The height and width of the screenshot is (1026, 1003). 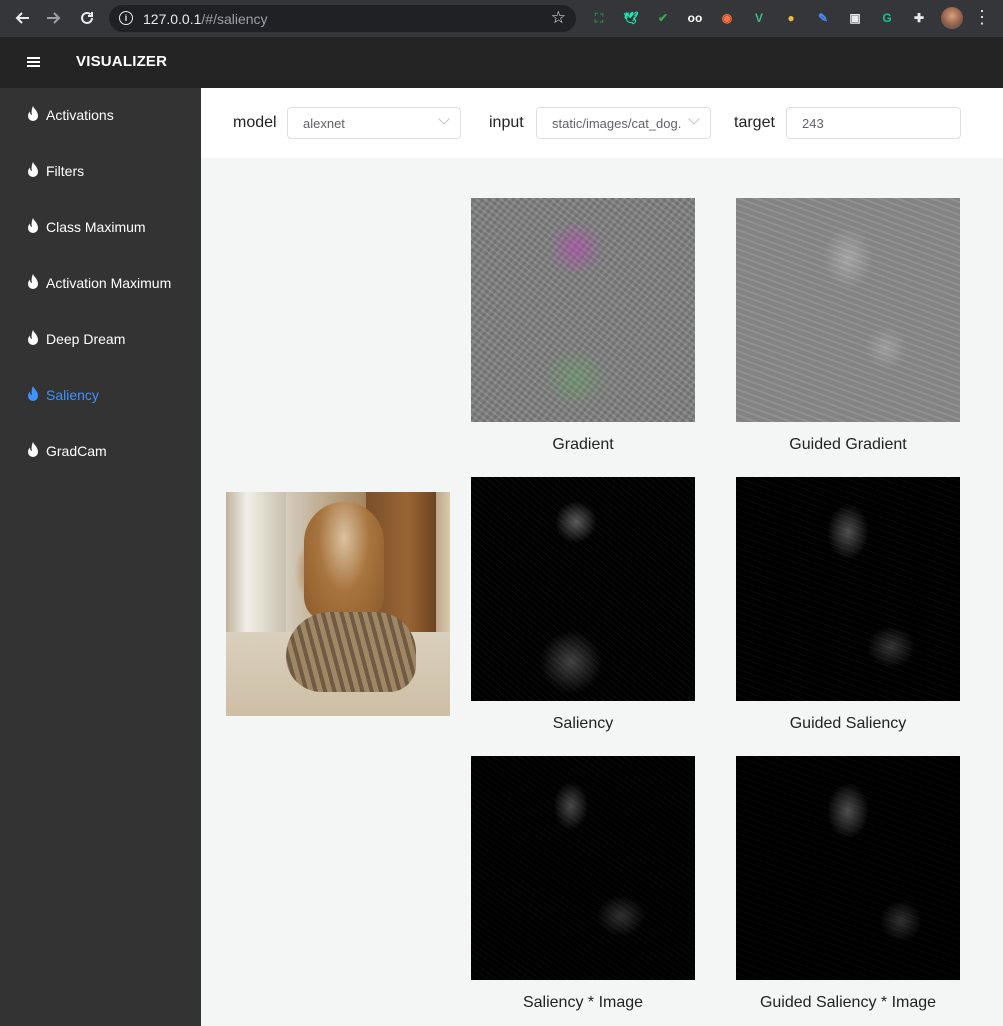 What do you see at coordinates (54, 18) in the screenshot?
I see `forward-icon` at bounding box center [54, 18].